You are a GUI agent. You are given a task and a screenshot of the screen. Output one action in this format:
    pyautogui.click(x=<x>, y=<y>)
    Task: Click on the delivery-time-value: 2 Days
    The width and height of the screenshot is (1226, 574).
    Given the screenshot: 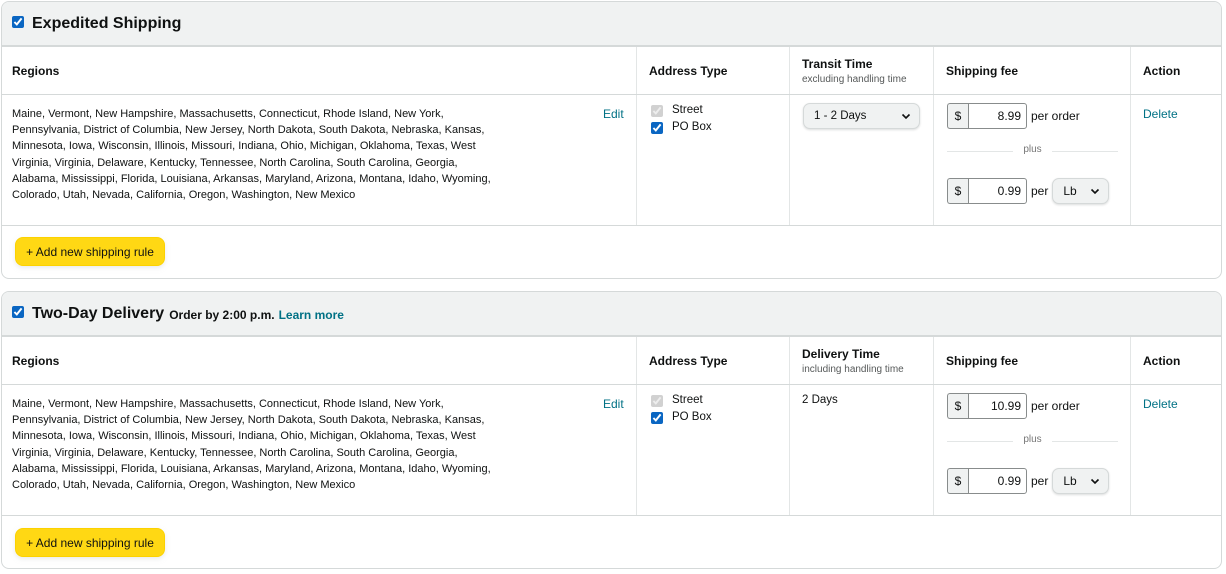 What is the action you would take?
    pyautogui.click(x=820, y=400)
    